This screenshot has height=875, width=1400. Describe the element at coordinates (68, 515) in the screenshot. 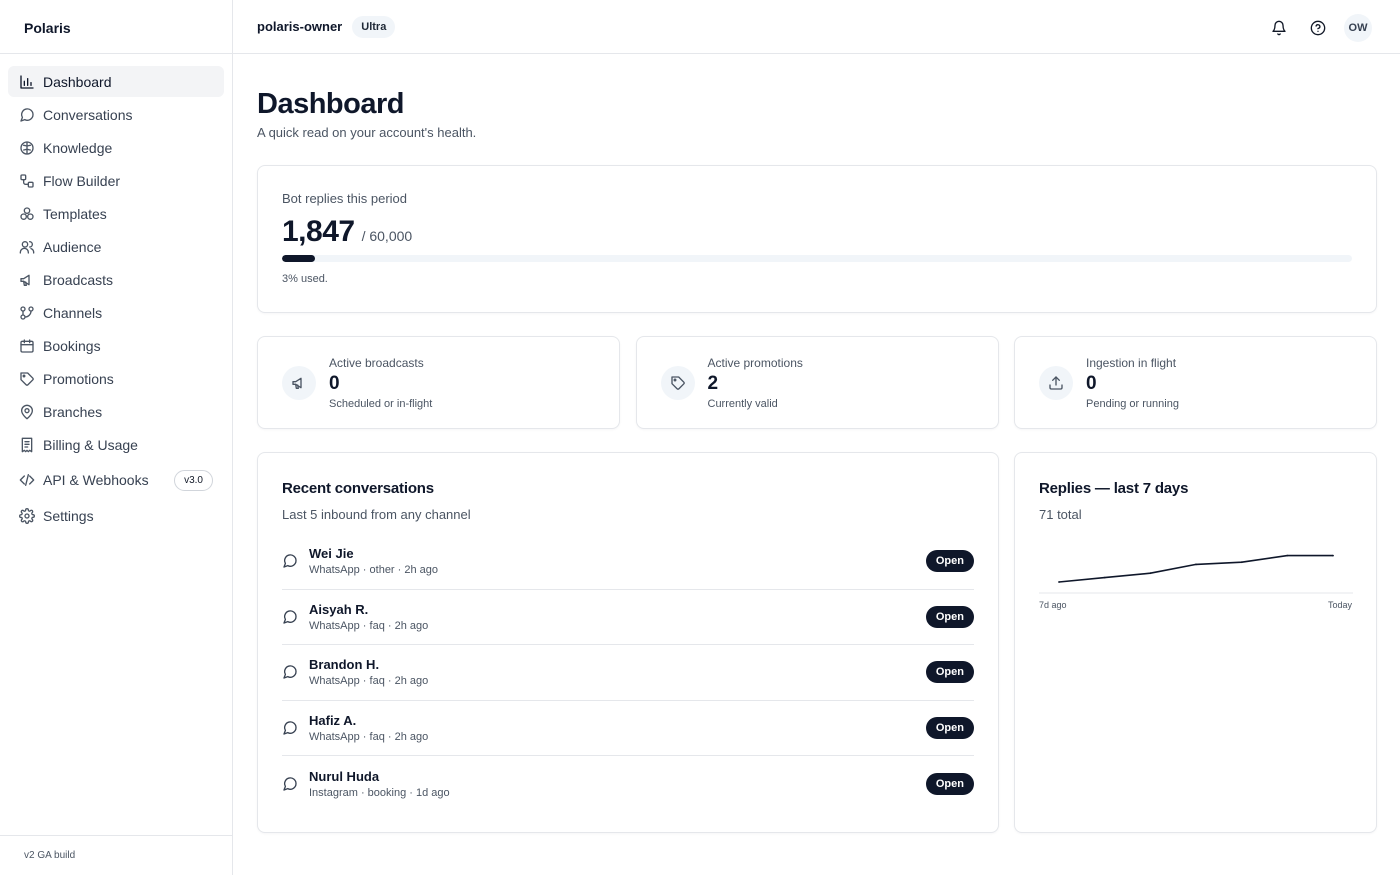

I see `sidebar-item-label: Settings` at that location.